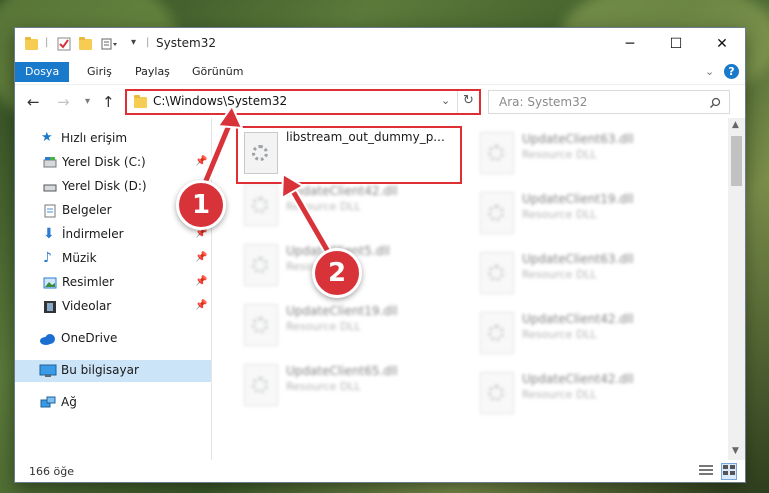 This screenshot has width=769, height=493. I want to click on annotation-marker-1: 1, so click(201, 205).